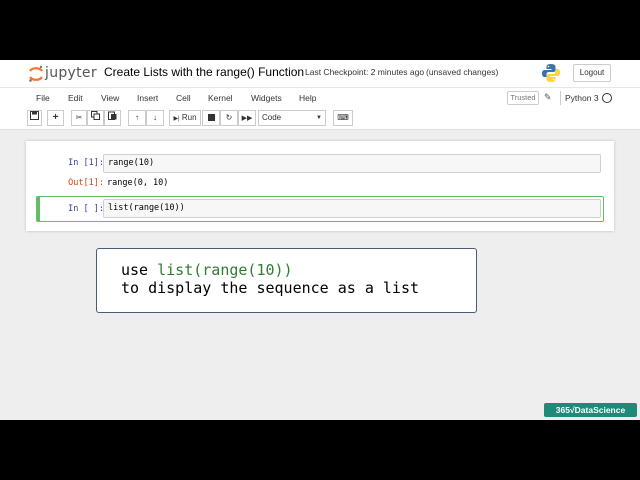 The height and width of the screenshot is (480, 640). I want to click on menu-widgets: Widgets, so click(266, 98).